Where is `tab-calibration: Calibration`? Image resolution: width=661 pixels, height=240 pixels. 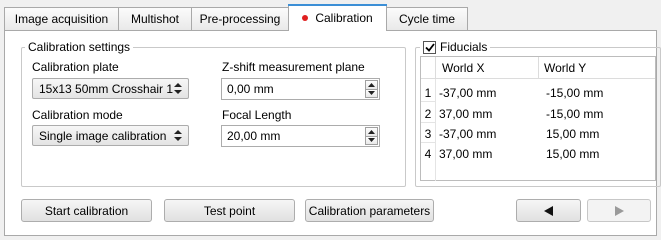 tab-calibration: Calibration is located at coordinates (337, 17).